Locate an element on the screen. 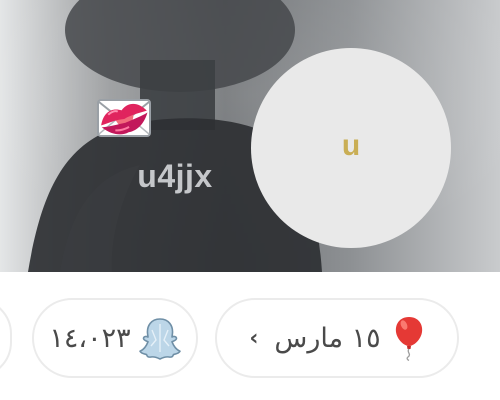 Image resolution: width=500 pixels, height=400 pixels. snap-score-chip: ١٤،٠٢٣ is located at coordinates (115, 338).